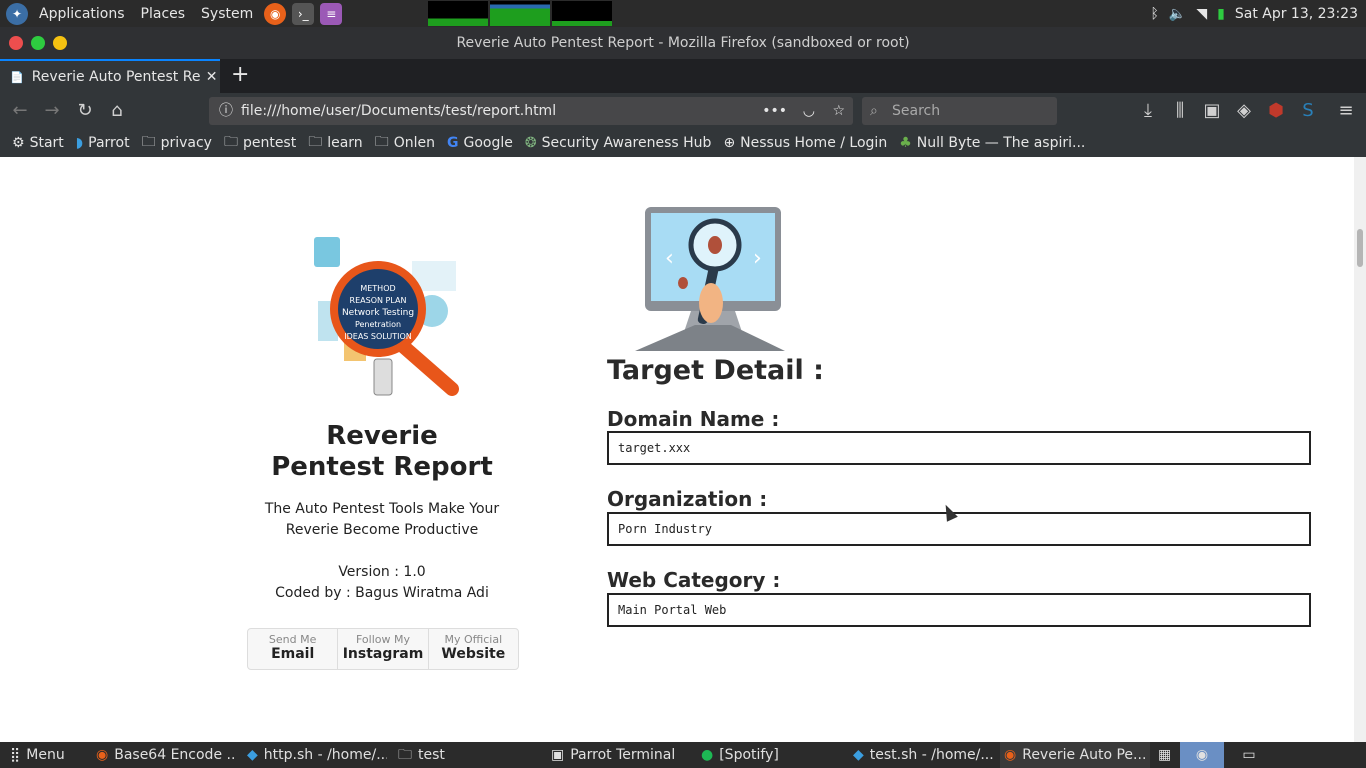 This screenshot has width=1366, height=768. What do you see at coordinates (613, 755) in the screenshot?
I see `task-parrot-terminal: ▣ Parrot Terminal` at bounding box center [613, 755].